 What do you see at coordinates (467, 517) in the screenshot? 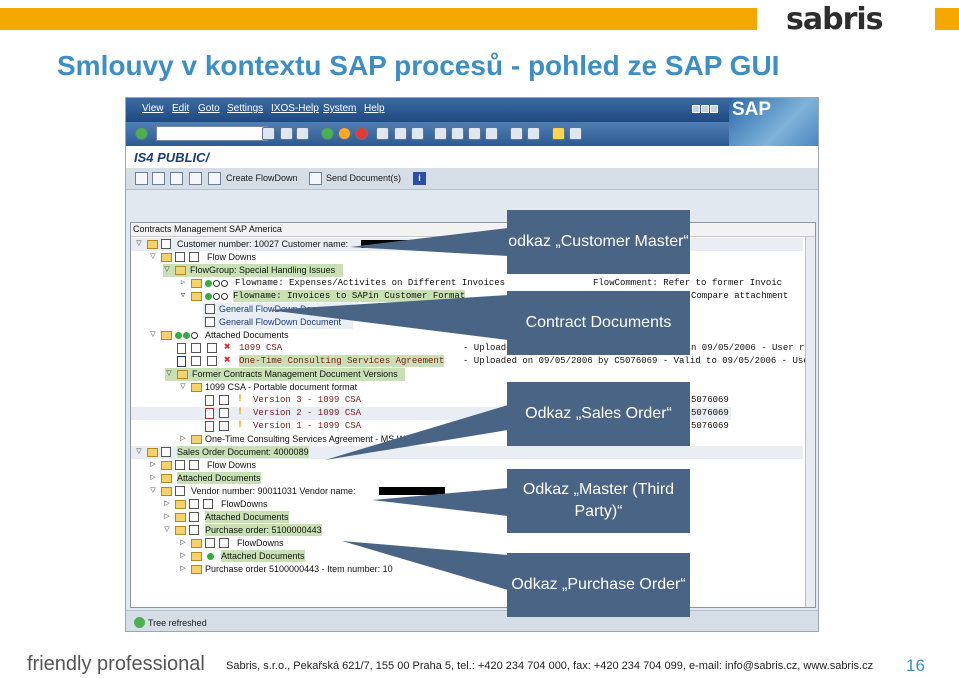
I see `tree-row-vendor-attached: ▷ Attached Documents` at bounding box center [467, 517].